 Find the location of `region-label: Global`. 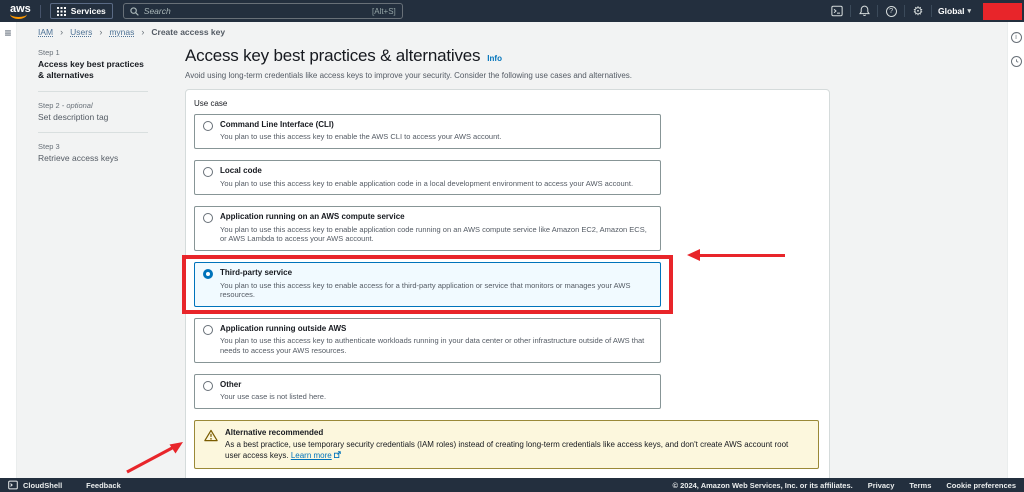

region-label: Global is located at coordinates (951, 11).